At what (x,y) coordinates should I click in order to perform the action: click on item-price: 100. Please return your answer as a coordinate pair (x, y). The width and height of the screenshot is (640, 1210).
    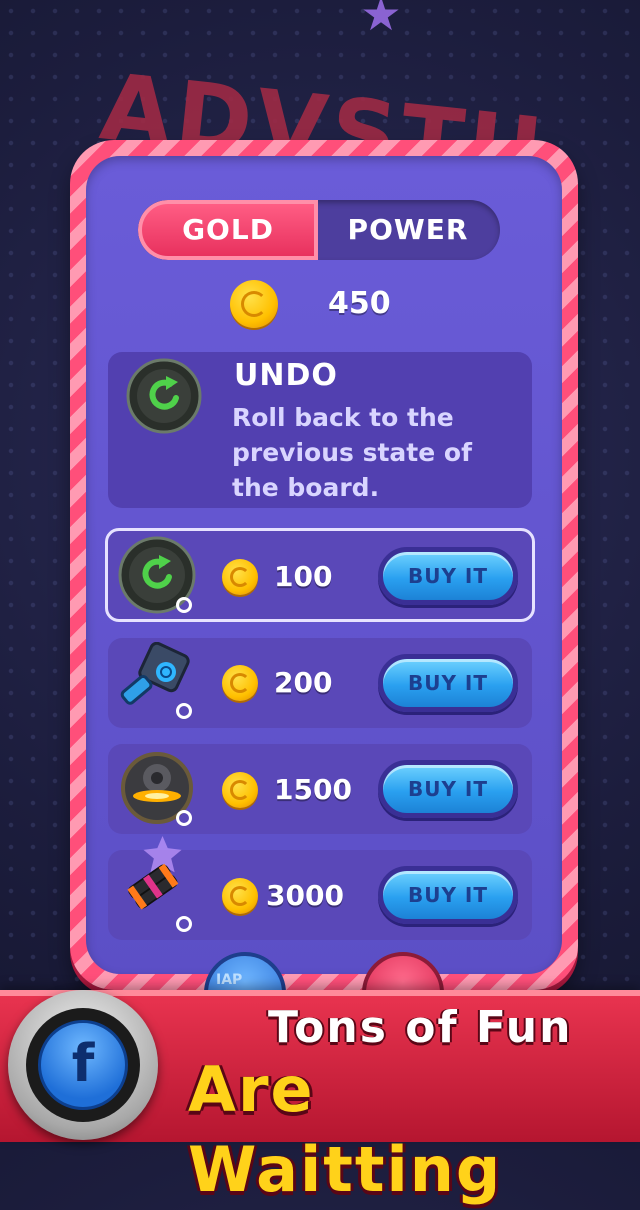
    Looking at the image, I should click on (303, 576).